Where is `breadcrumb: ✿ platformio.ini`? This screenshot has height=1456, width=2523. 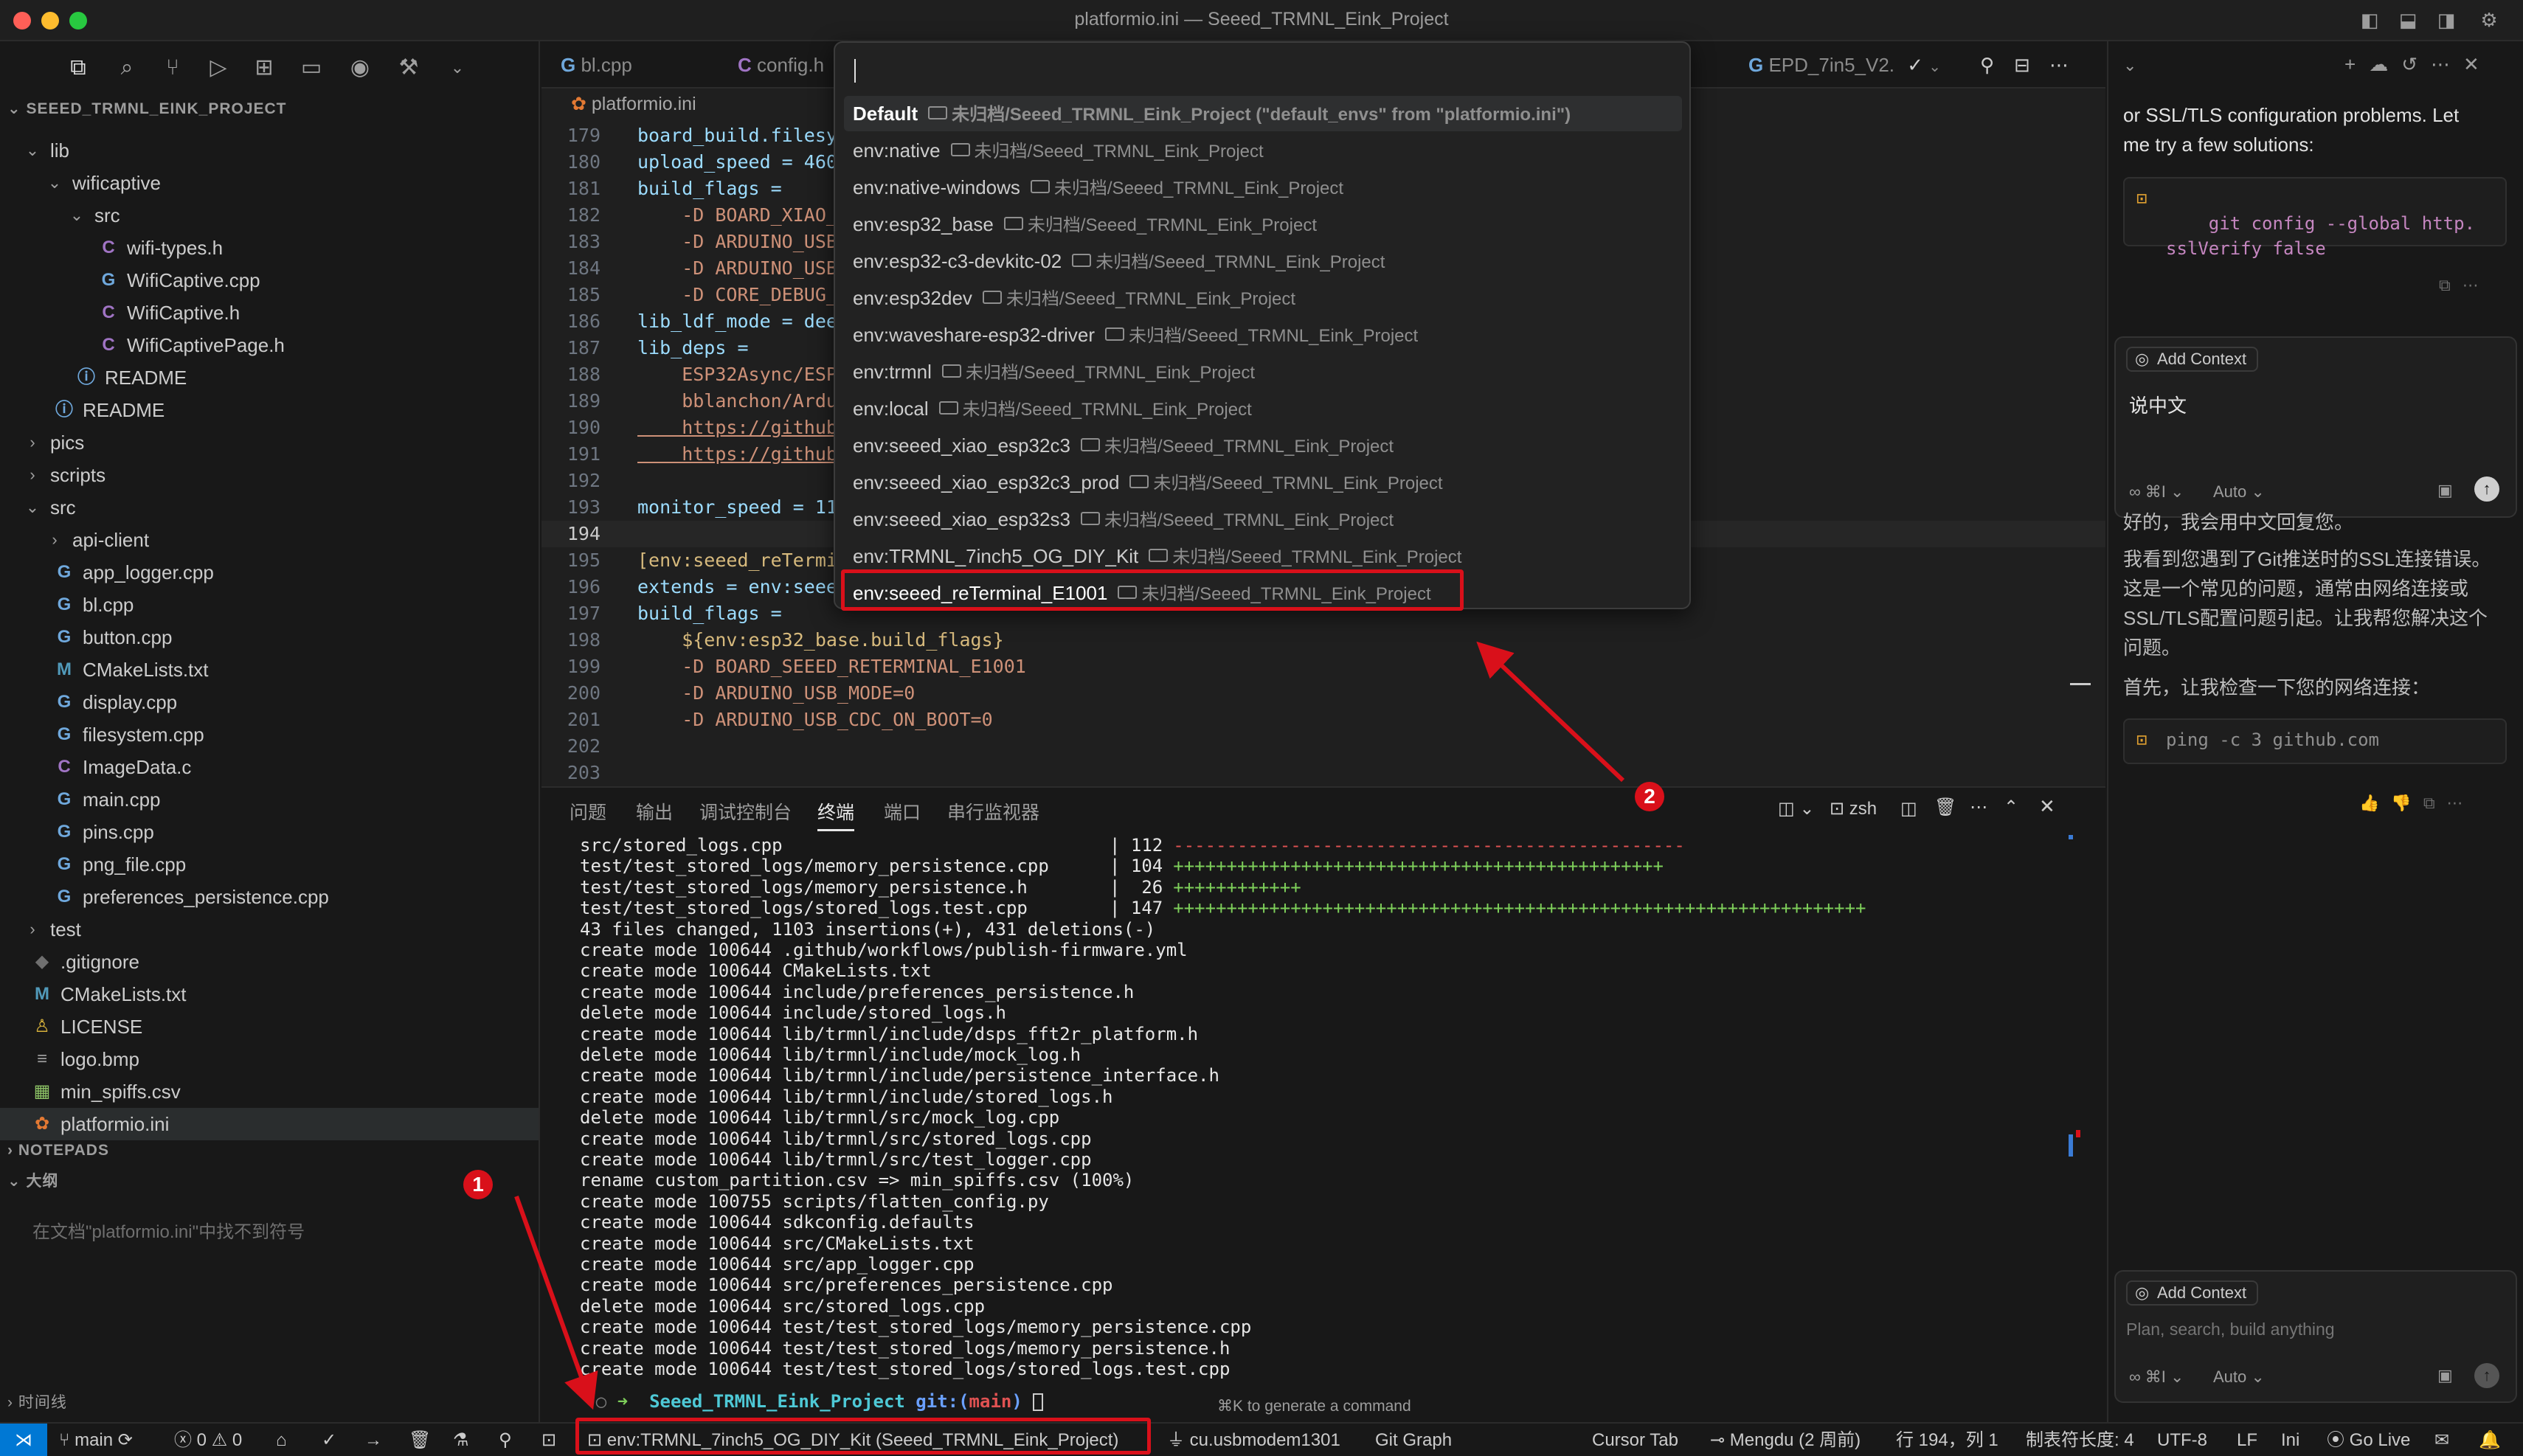
breadcrumb: ✿ platformio.ini is located at coordinates (633, 104).